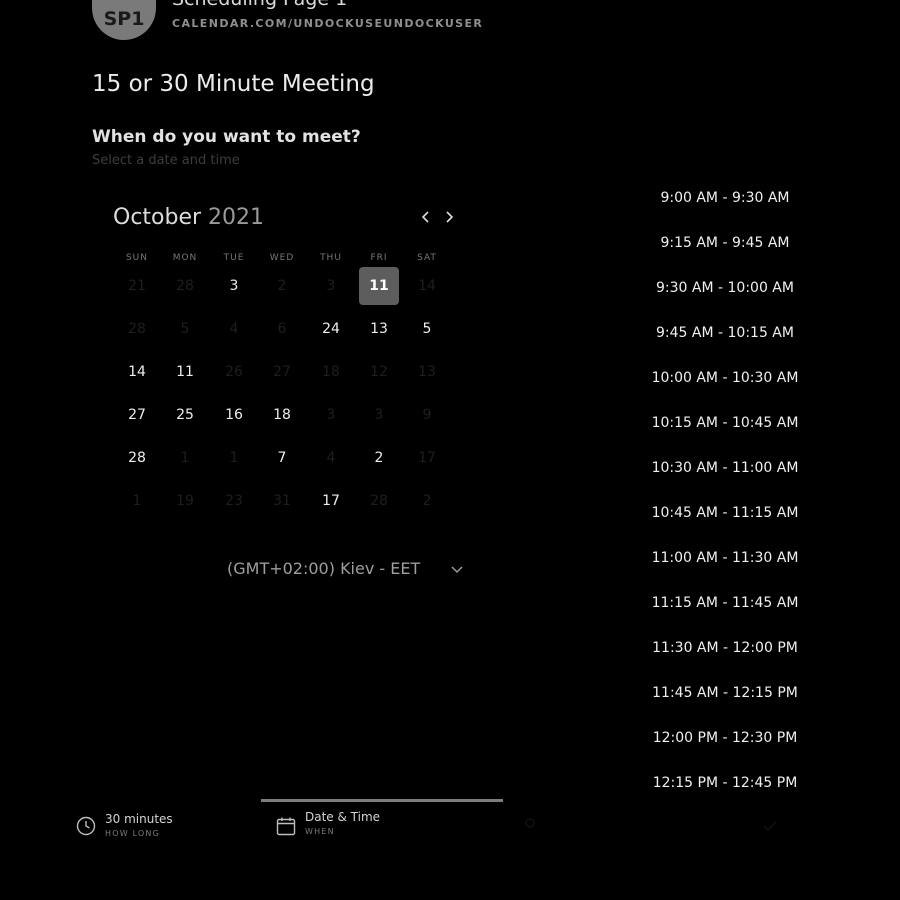  I want to click on time-slot-button: 10:15 AM - 10:45 AM, so click(725, 423).